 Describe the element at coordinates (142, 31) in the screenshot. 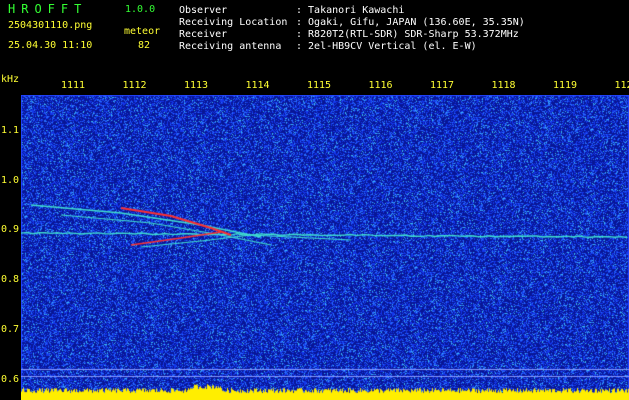

I see `mode-label: meteor` at that location.